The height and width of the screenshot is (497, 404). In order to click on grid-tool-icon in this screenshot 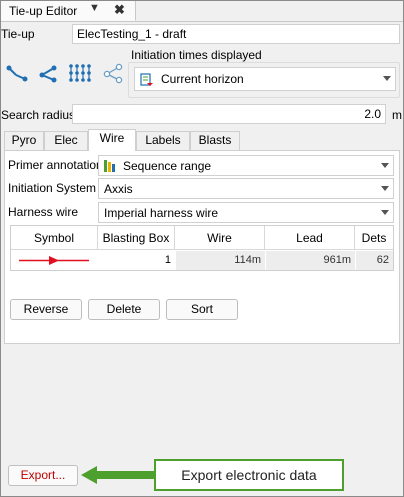, I will do `click(80, 73)`.